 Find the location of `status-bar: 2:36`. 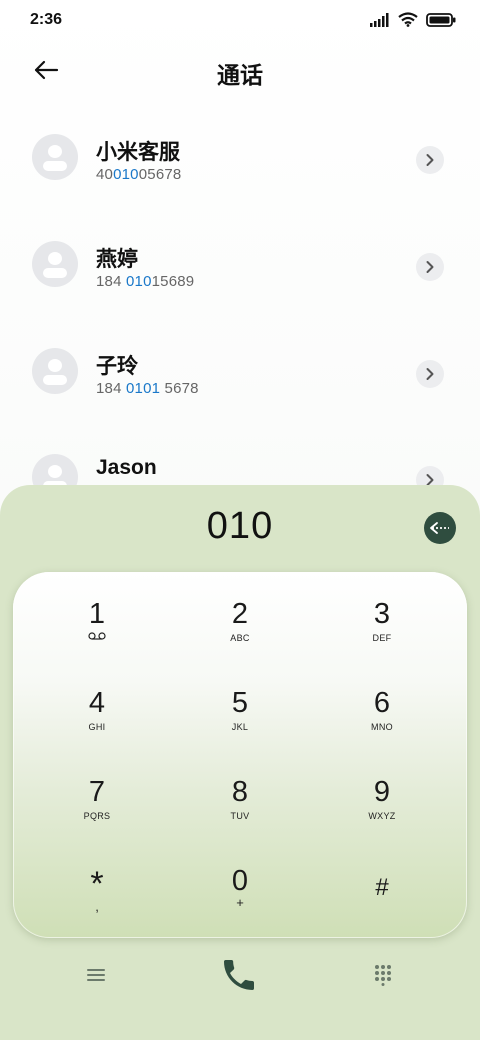

status-bar: 2:36 is located at coordinates (240, 20).